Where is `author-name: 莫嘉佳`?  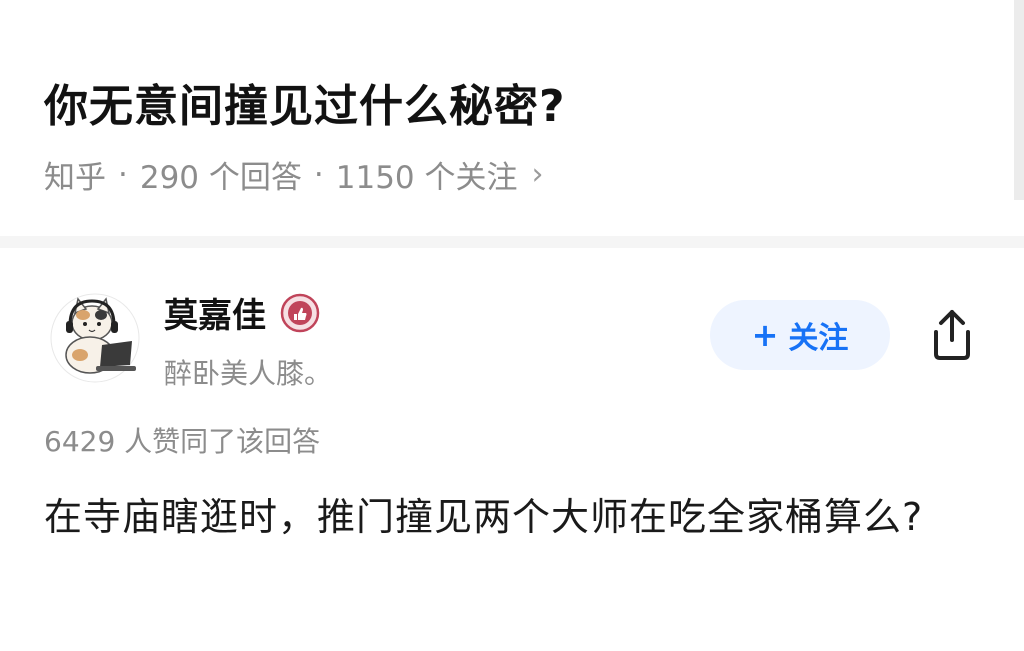
author-name: 莫嘉佳 is located at coordinates (242, 312).